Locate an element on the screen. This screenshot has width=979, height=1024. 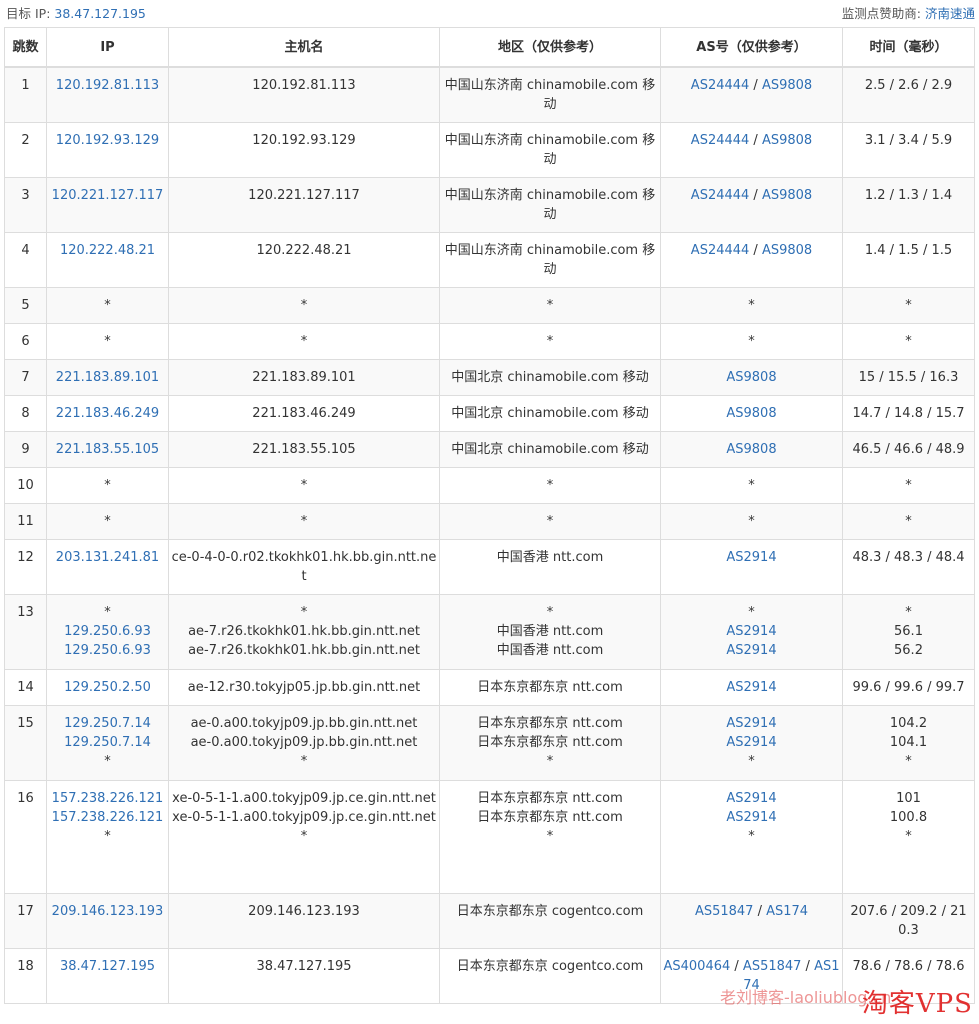
ip-link: 120.222.48.21 is located at coordinates (107, 250).